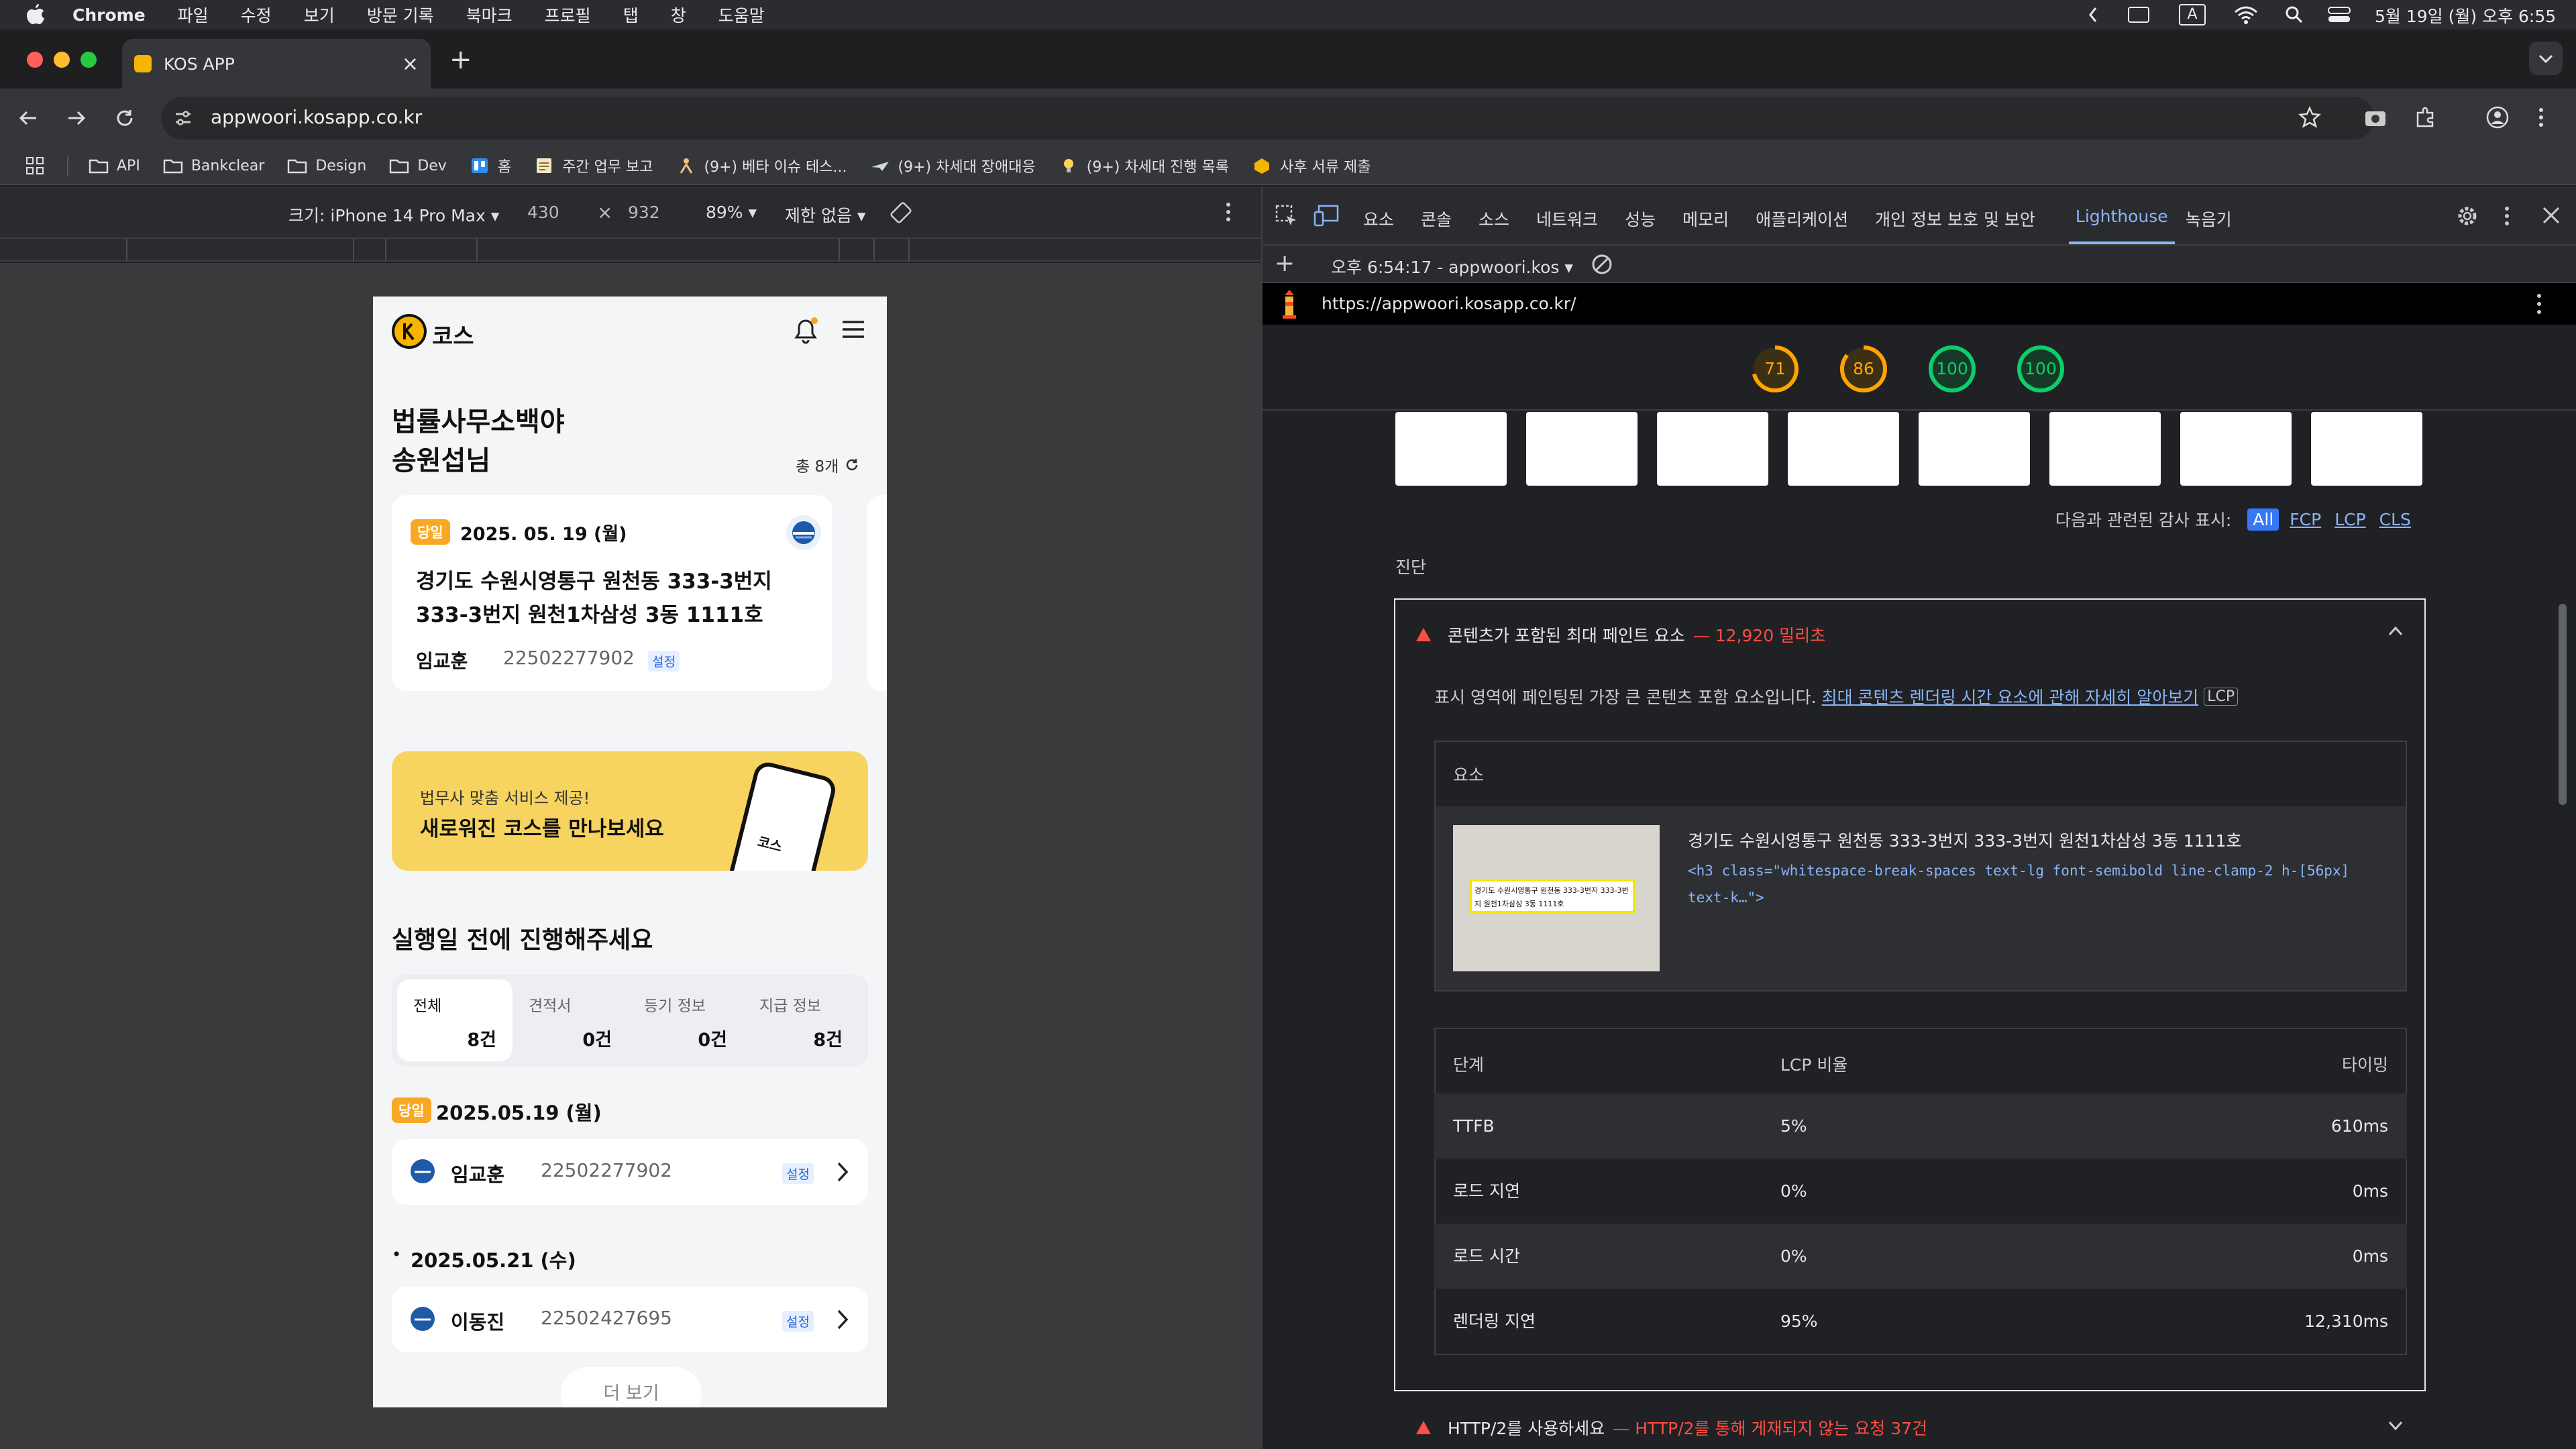 This screenshot has width=2576, height=1449. Describe the element at coordinates (630, 1172) in the screenshot. I see `list-item: 임교훈 22502277902 설정` at that location.